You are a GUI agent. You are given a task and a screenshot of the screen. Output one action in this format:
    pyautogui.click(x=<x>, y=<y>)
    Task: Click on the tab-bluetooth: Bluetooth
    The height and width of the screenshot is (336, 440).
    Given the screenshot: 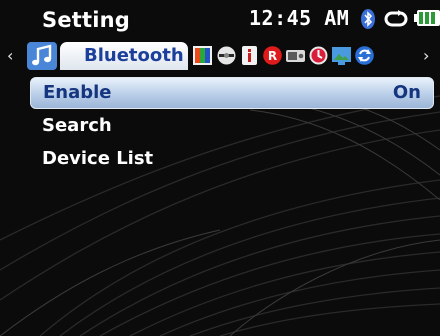 What is the action you would take?
    pyautogui.click(x=124, y=56)
    